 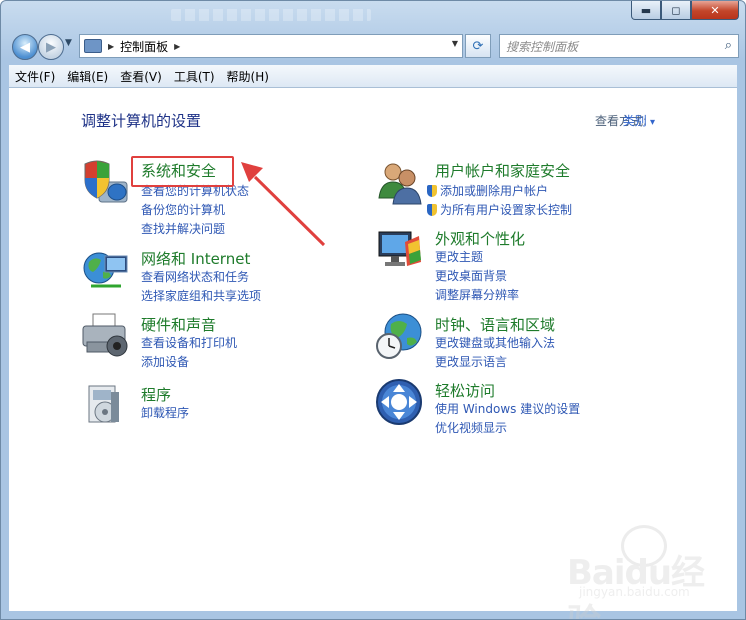 I want to click on menu-help: 帮助(H), so click(x=248, y=76).